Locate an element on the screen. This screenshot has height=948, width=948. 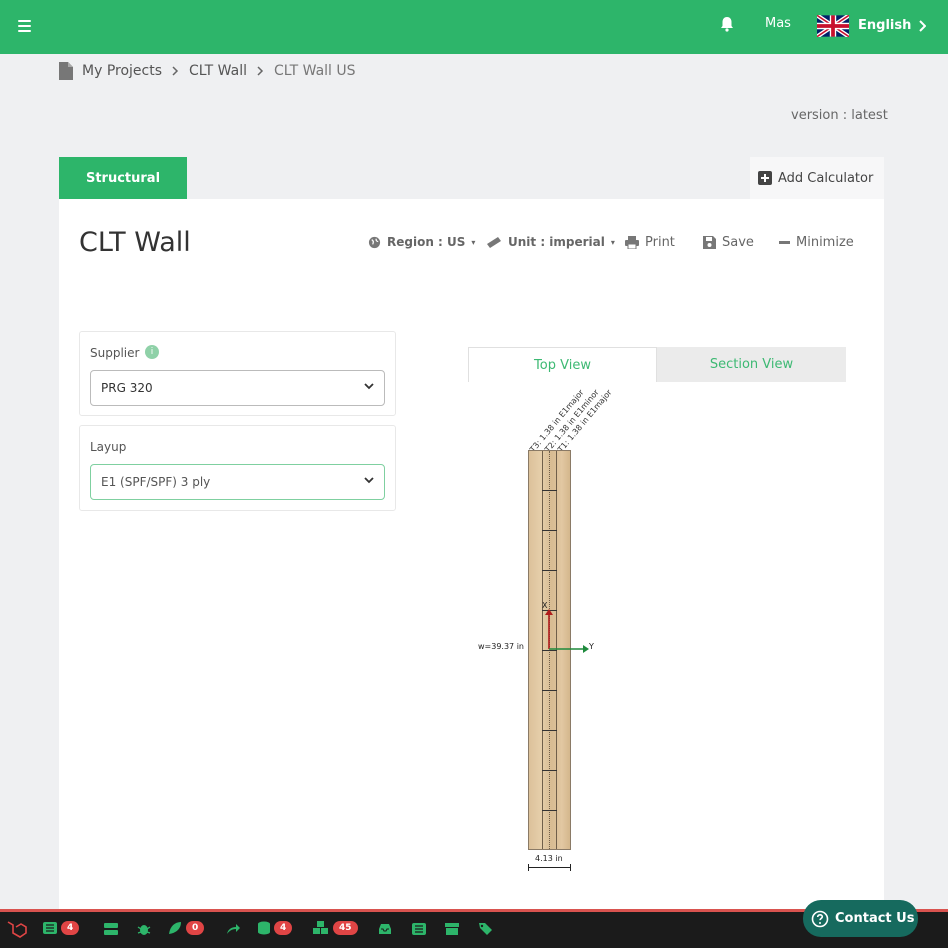
add-calculator-label: Add Calculator is located at coordinates (826, 178).